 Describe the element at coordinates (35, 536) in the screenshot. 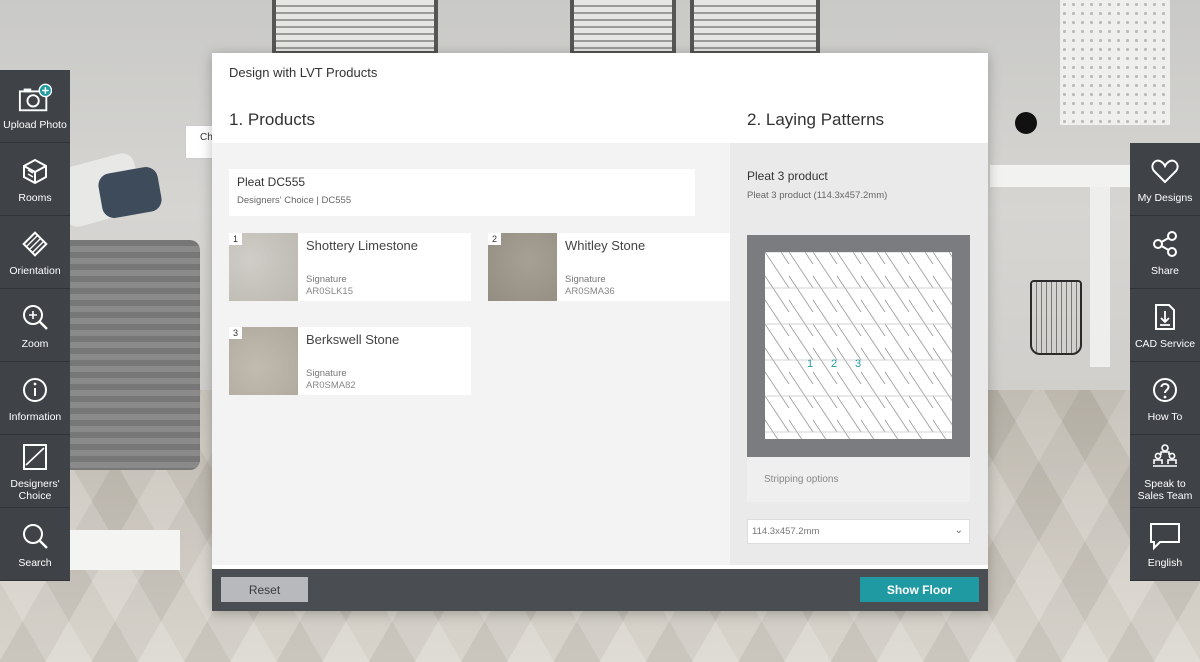

I see `search-icon` at that location.